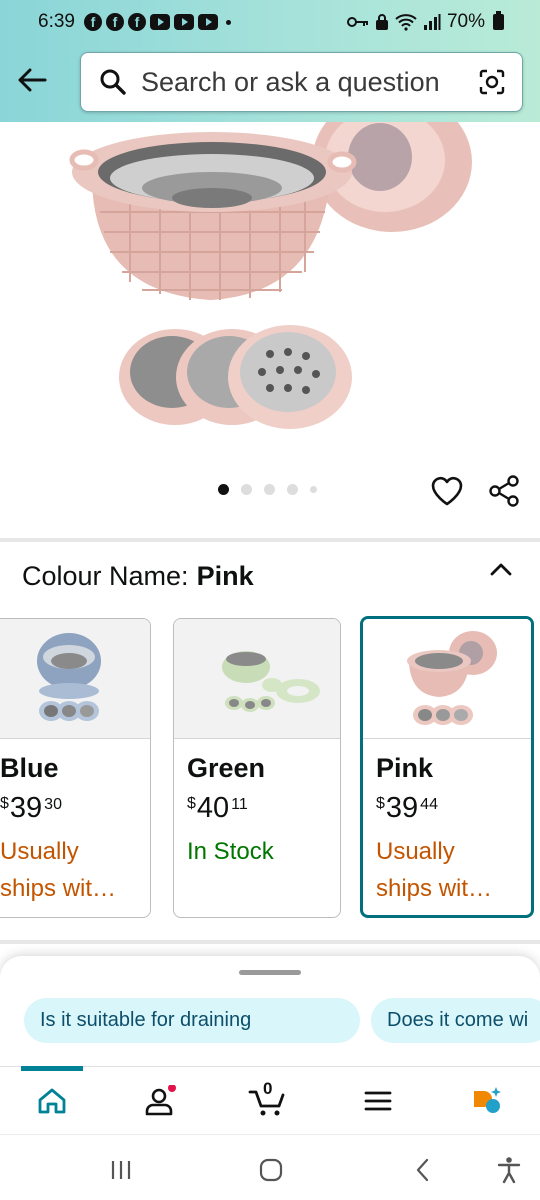  I want to click on search-input: Search or ask a question, so click(301, 82).